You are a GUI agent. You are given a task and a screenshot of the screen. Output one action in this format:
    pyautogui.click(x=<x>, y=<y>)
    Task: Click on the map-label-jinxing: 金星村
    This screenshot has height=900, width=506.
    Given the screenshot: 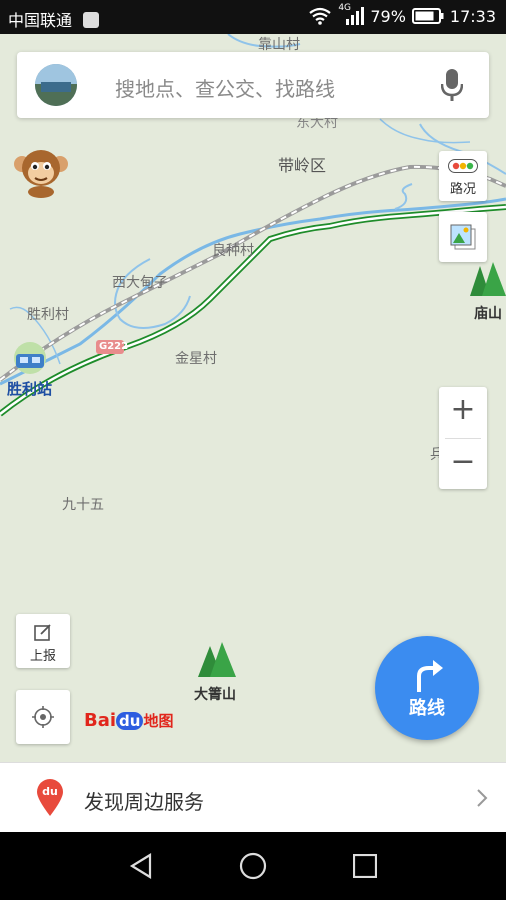 What is the action you would take?
    pyautogui.click(x=196, y=359)
    